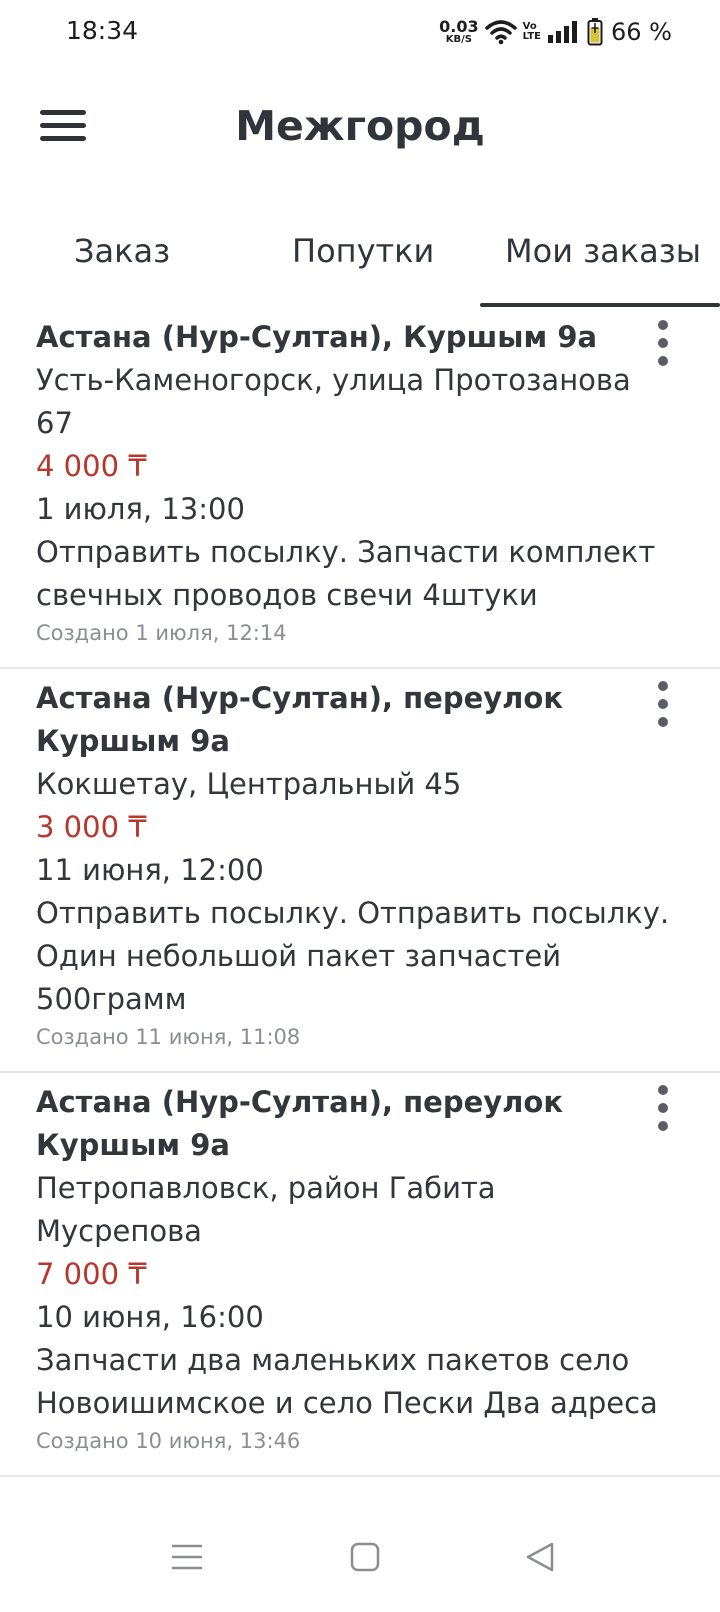 The width and height of the screenshot is (720, 1612). What do you see at coordinates (150, 1317) in the screenshot?
I see `order-date: 10 июня, 16:00` at bounding box center [150, 1317].